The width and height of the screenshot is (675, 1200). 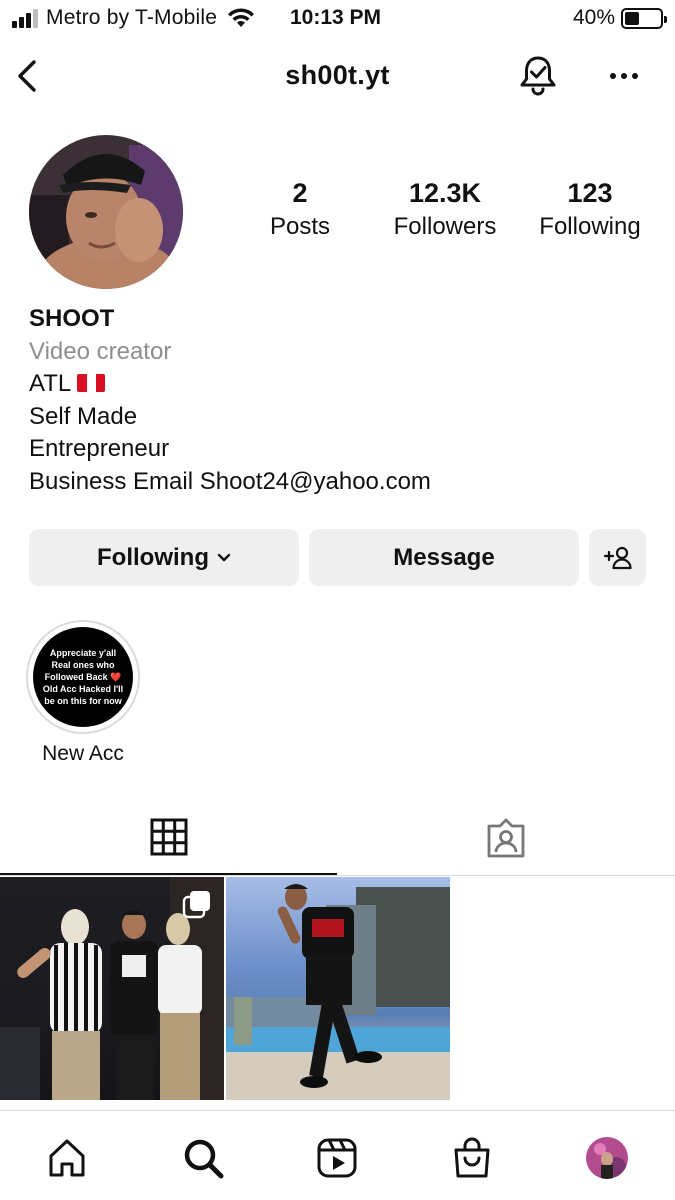 I want to click on nav-reels, so click(x=337, y=1158).